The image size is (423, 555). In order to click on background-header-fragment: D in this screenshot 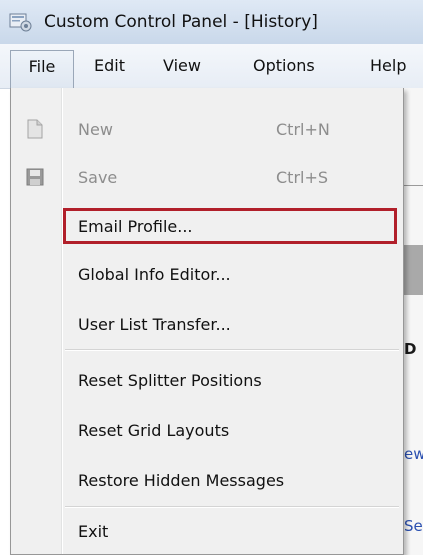, I will do `click(410, 349)`.